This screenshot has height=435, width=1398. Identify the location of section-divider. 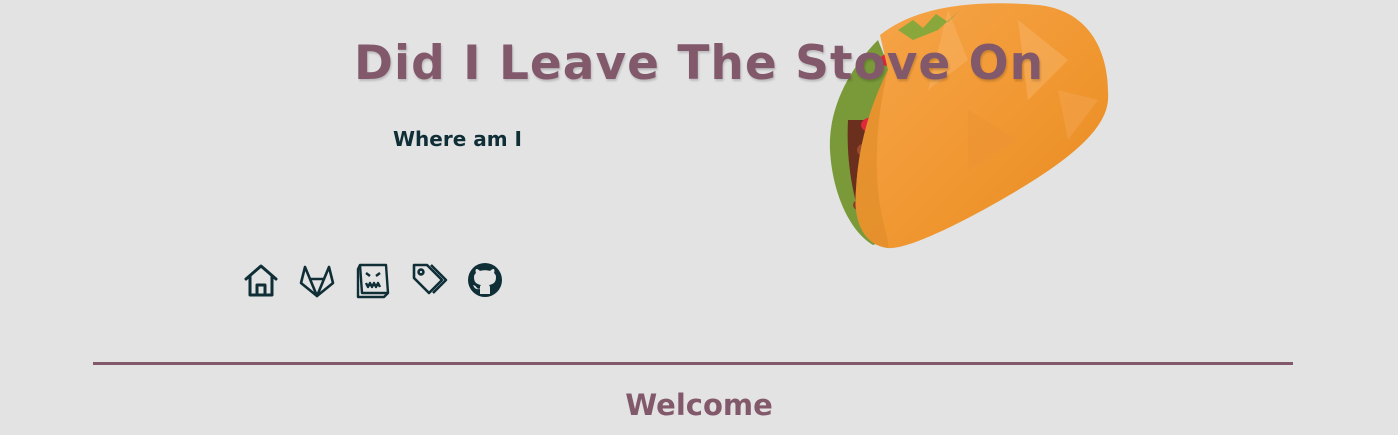
(693, 363).